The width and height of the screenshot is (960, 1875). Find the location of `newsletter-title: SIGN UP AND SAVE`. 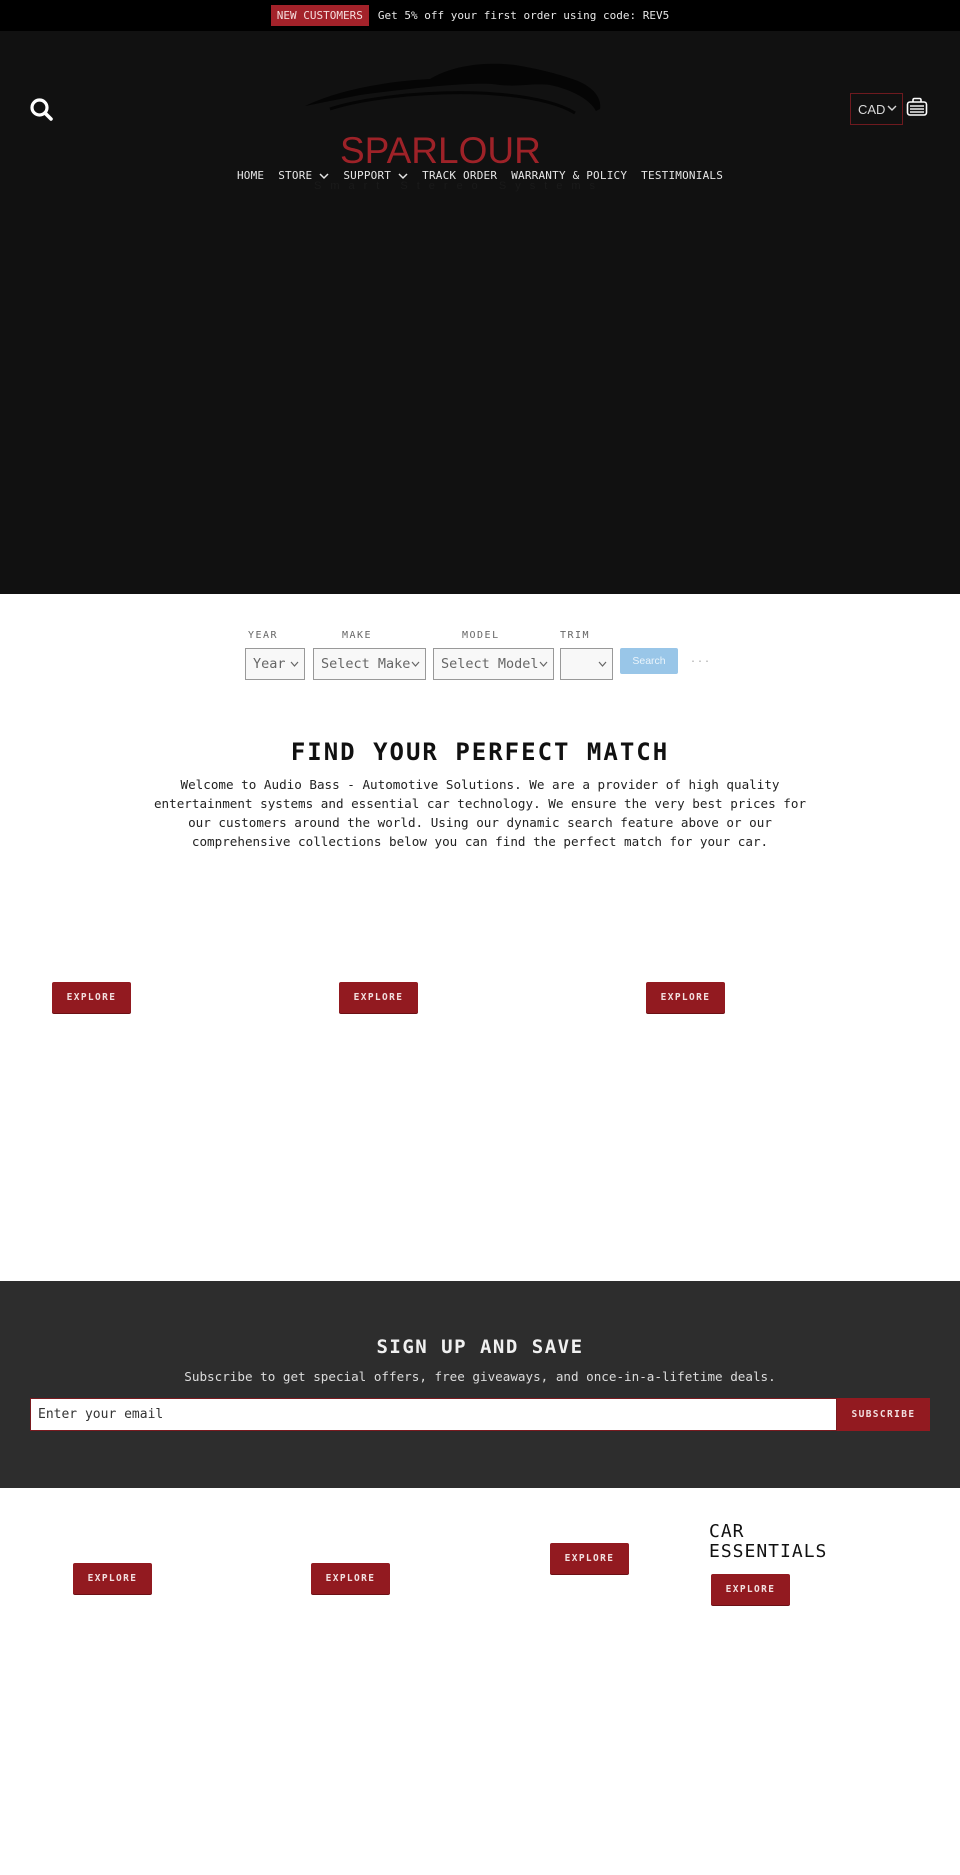

newsletter-title: SIGN UP AND SAVE is located at coordinates (480, 1347).